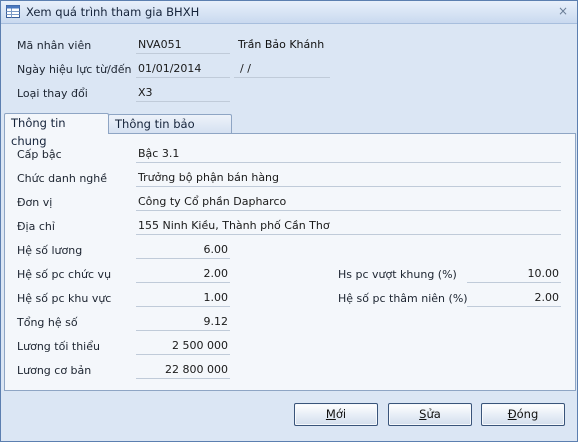 The width and height of the screenshot is (578, 442). What do you see at coordinates (514, 298) in the screenshot?
I see `seniority-field: 2.00` at bounding box center [514, 298].